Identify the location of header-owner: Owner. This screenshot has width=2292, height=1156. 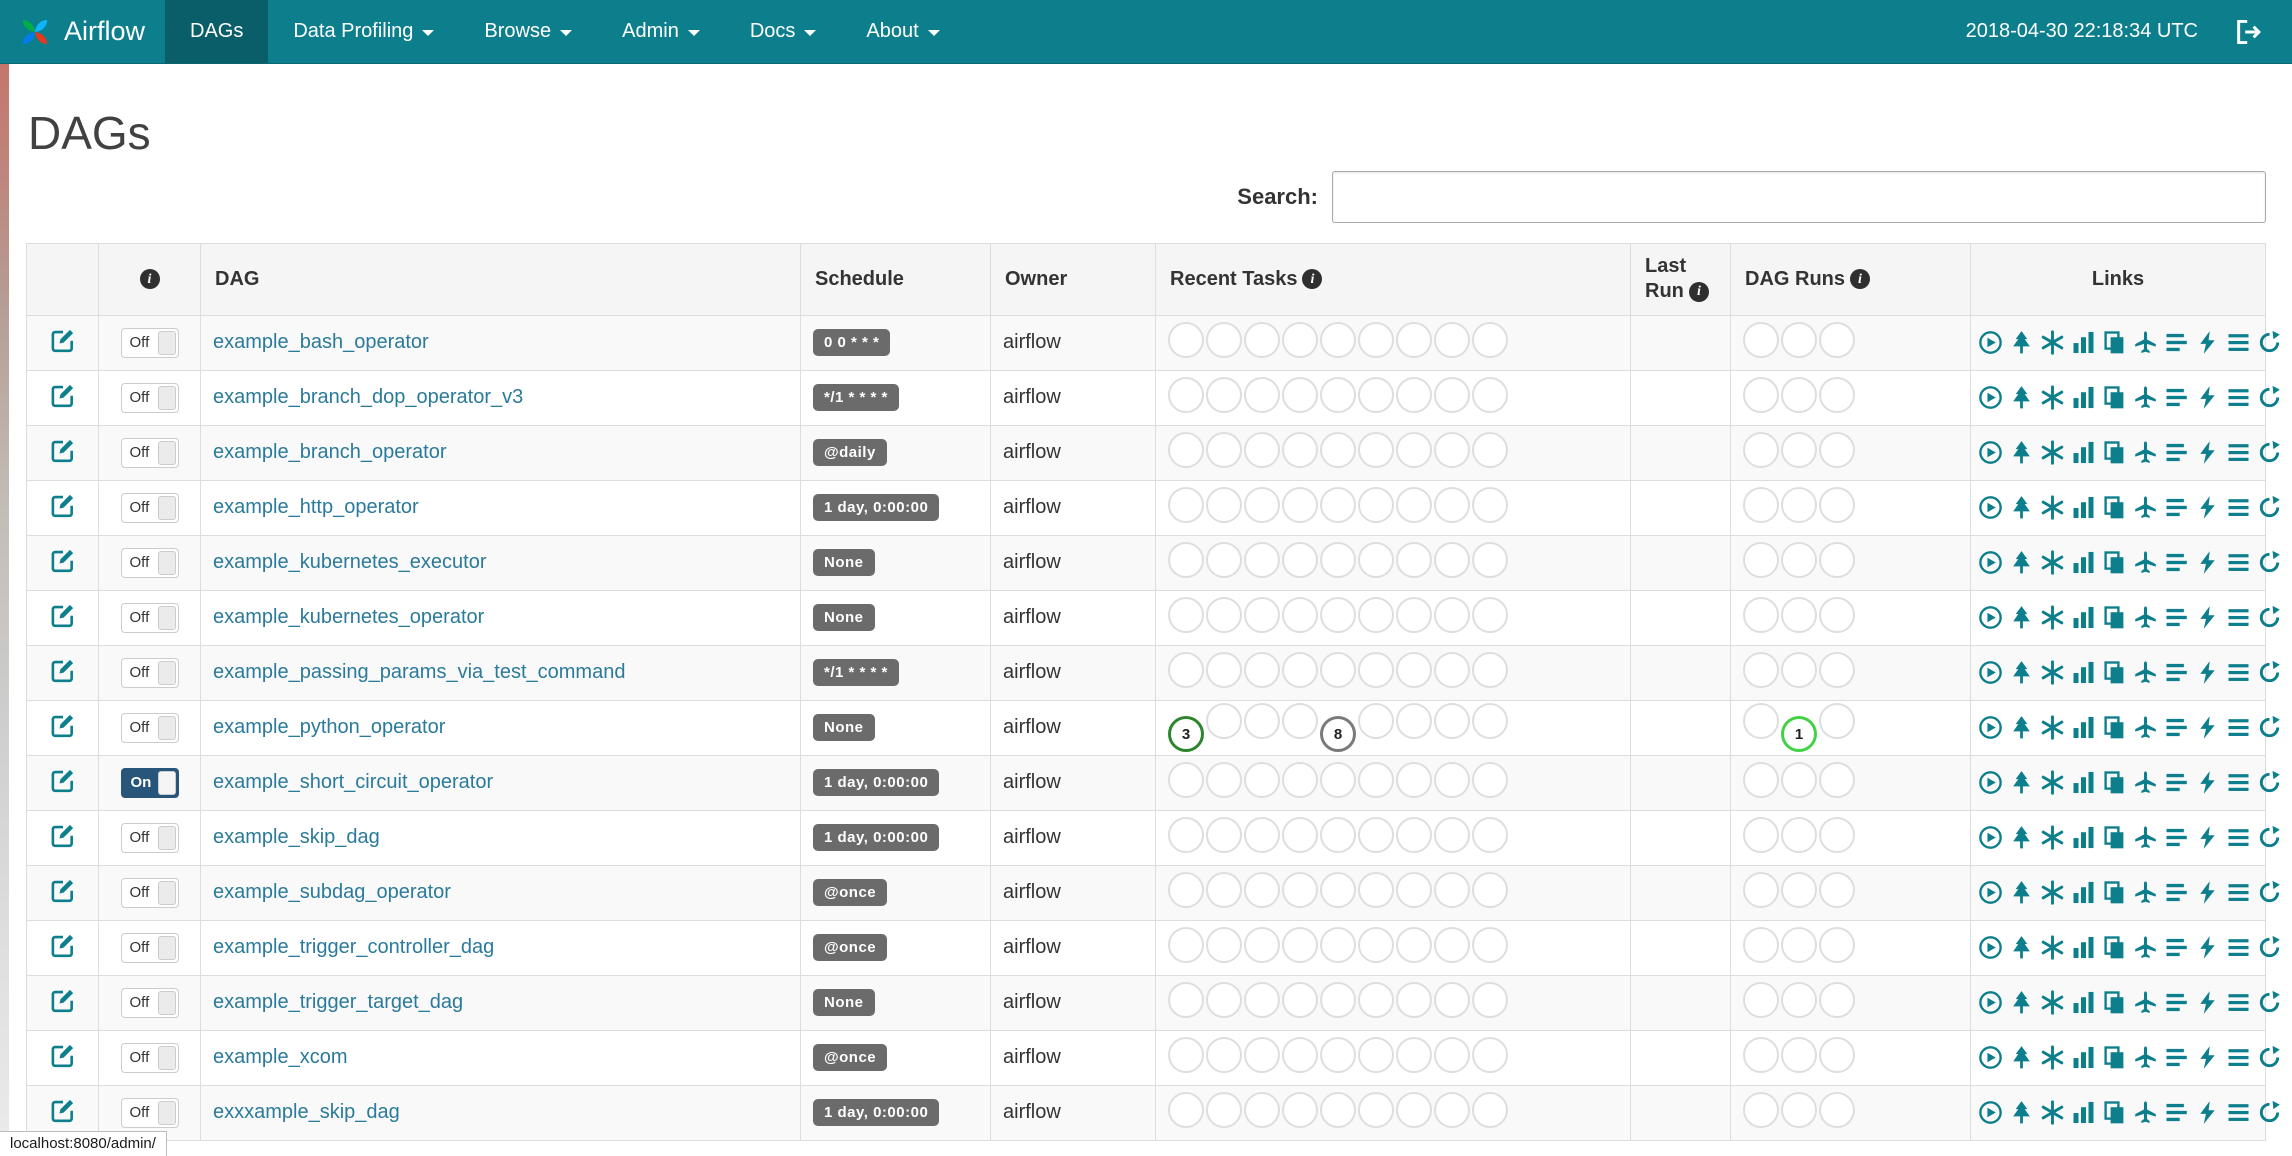
(1073, 279).